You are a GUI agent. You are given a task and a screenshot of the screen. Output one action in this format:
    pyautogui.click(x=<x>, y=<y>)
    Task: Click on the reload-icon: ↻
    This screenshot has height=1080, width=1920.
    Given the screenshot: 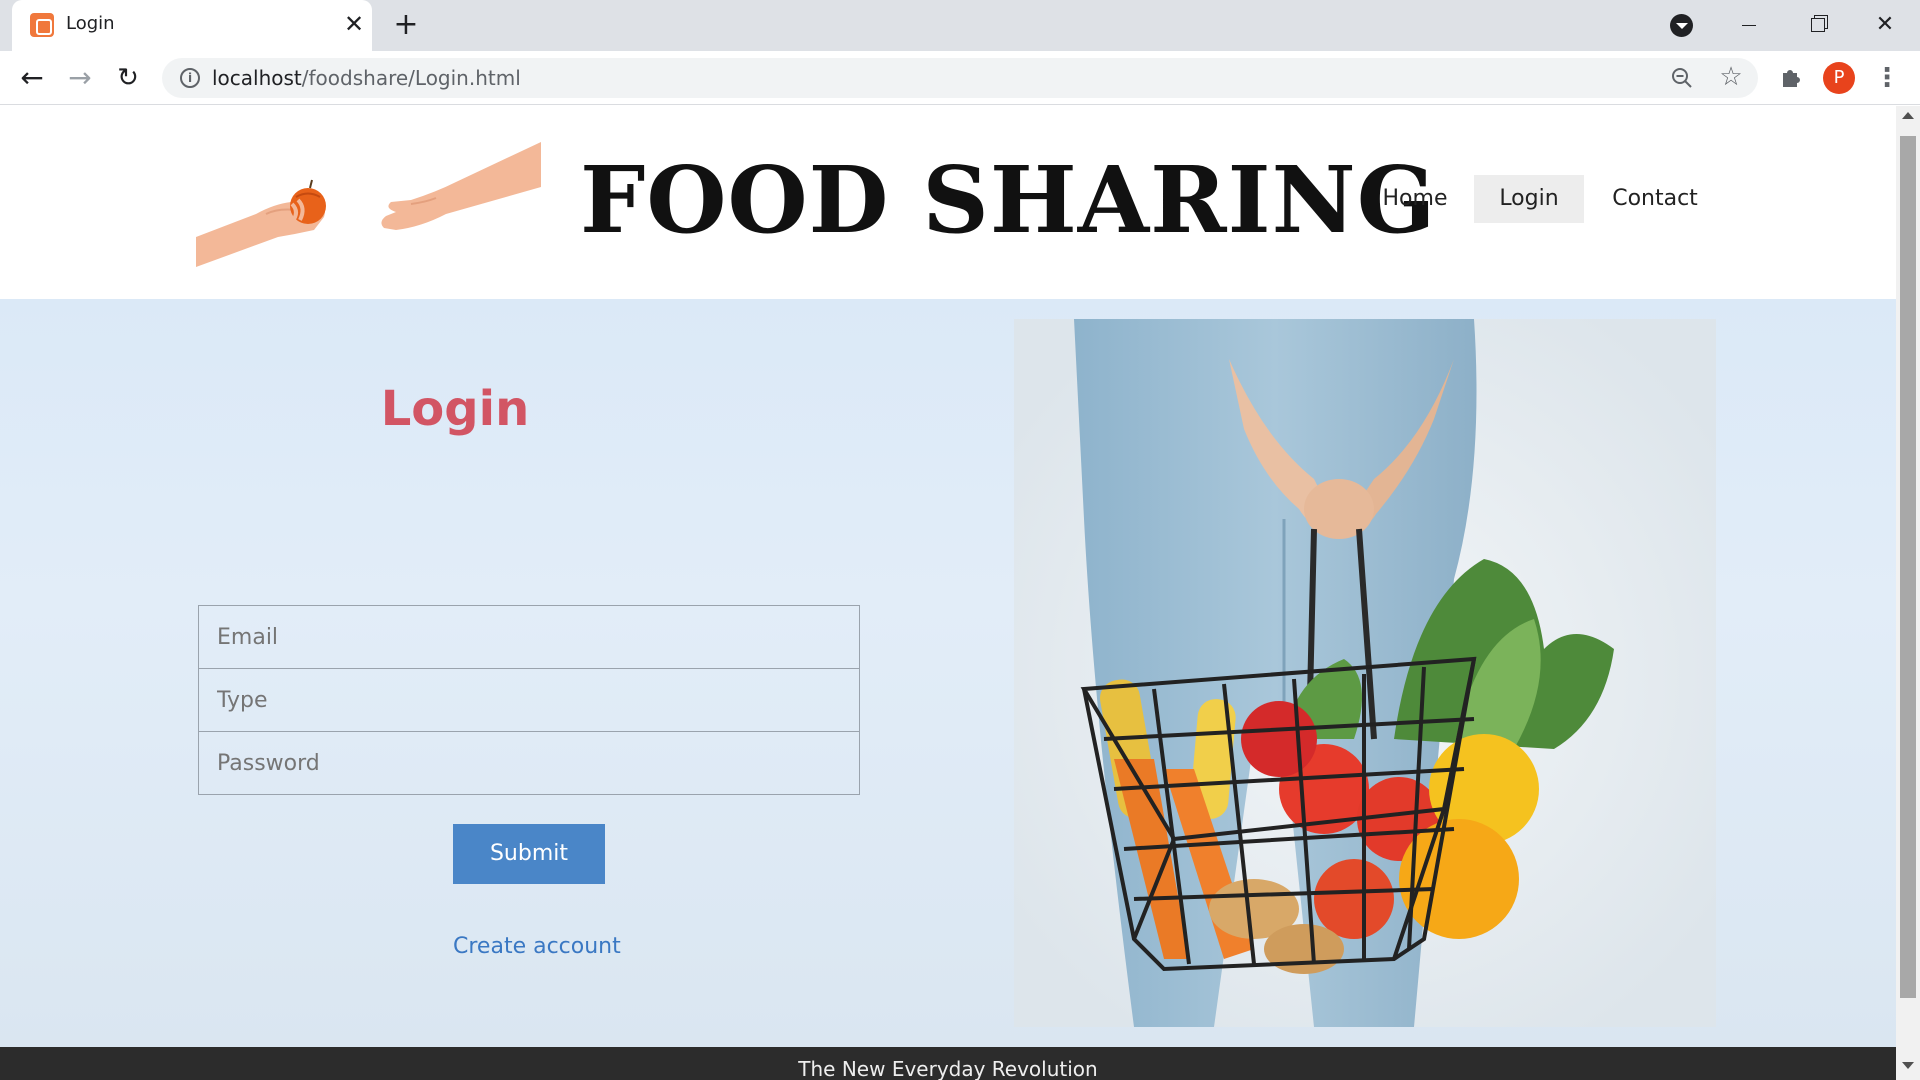 What is the action you would take?
    pyautogui.click(x=128, y=78)
    